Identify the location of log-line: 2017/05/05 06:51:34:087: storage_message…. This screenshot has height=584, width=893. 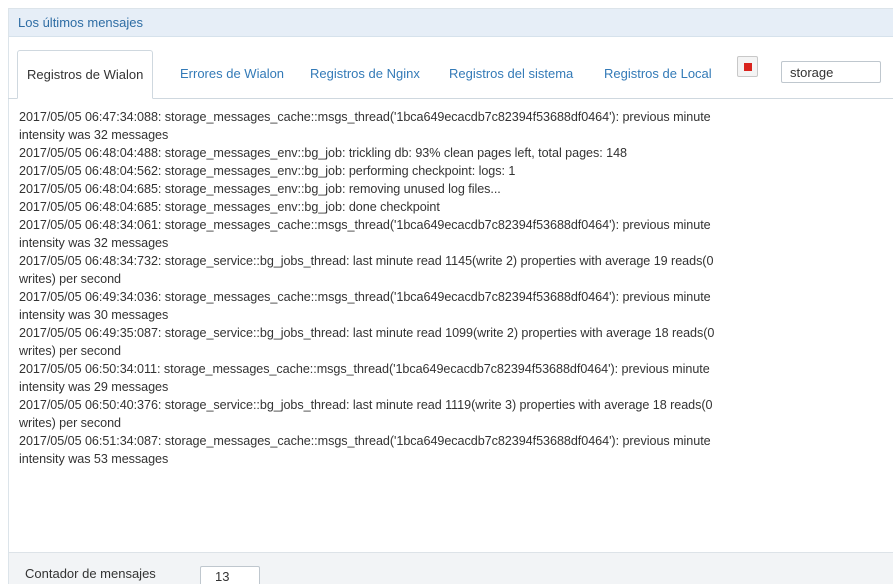
(365, 441).